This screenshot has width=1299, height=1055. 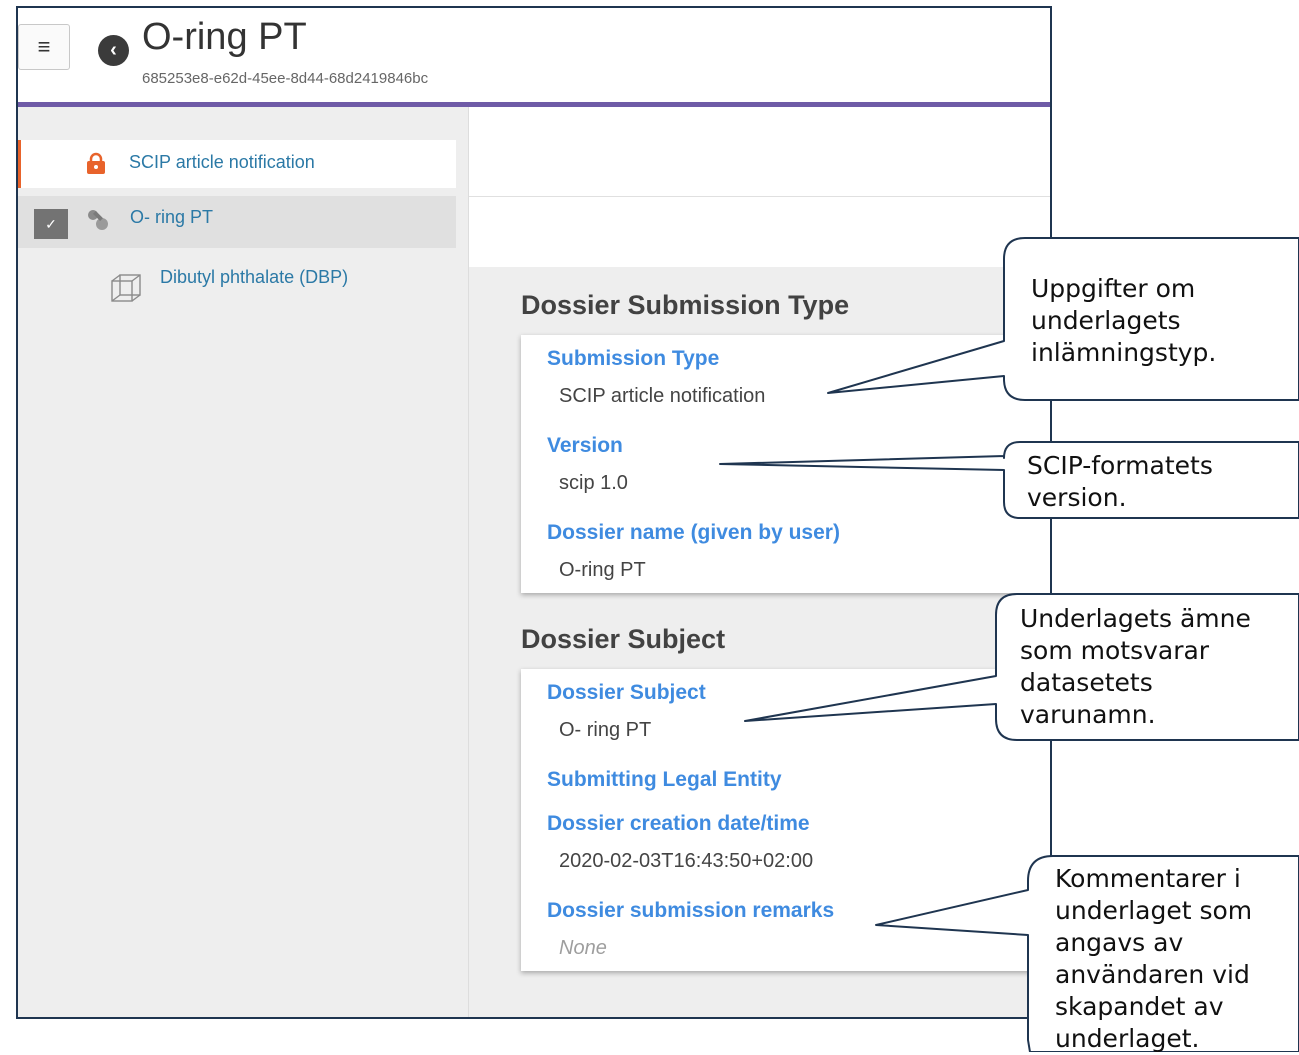 I want to click on callout-1: Uppgifter om underlagets inlämningstyp., so click(x=1123, y=321).